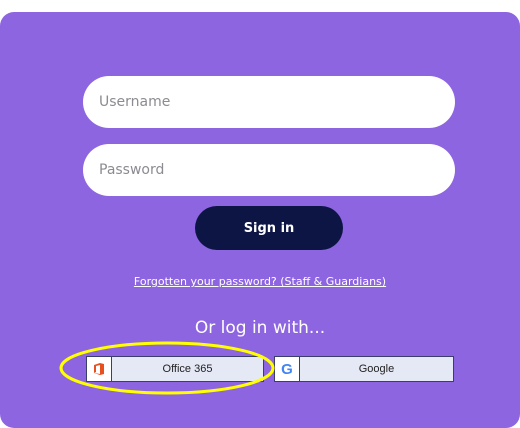 This screenshot has width=520, height=428. What do you see at coordinates (269, 102) in the screenshot?
I see `username-input` at bounding box center [269, 102].